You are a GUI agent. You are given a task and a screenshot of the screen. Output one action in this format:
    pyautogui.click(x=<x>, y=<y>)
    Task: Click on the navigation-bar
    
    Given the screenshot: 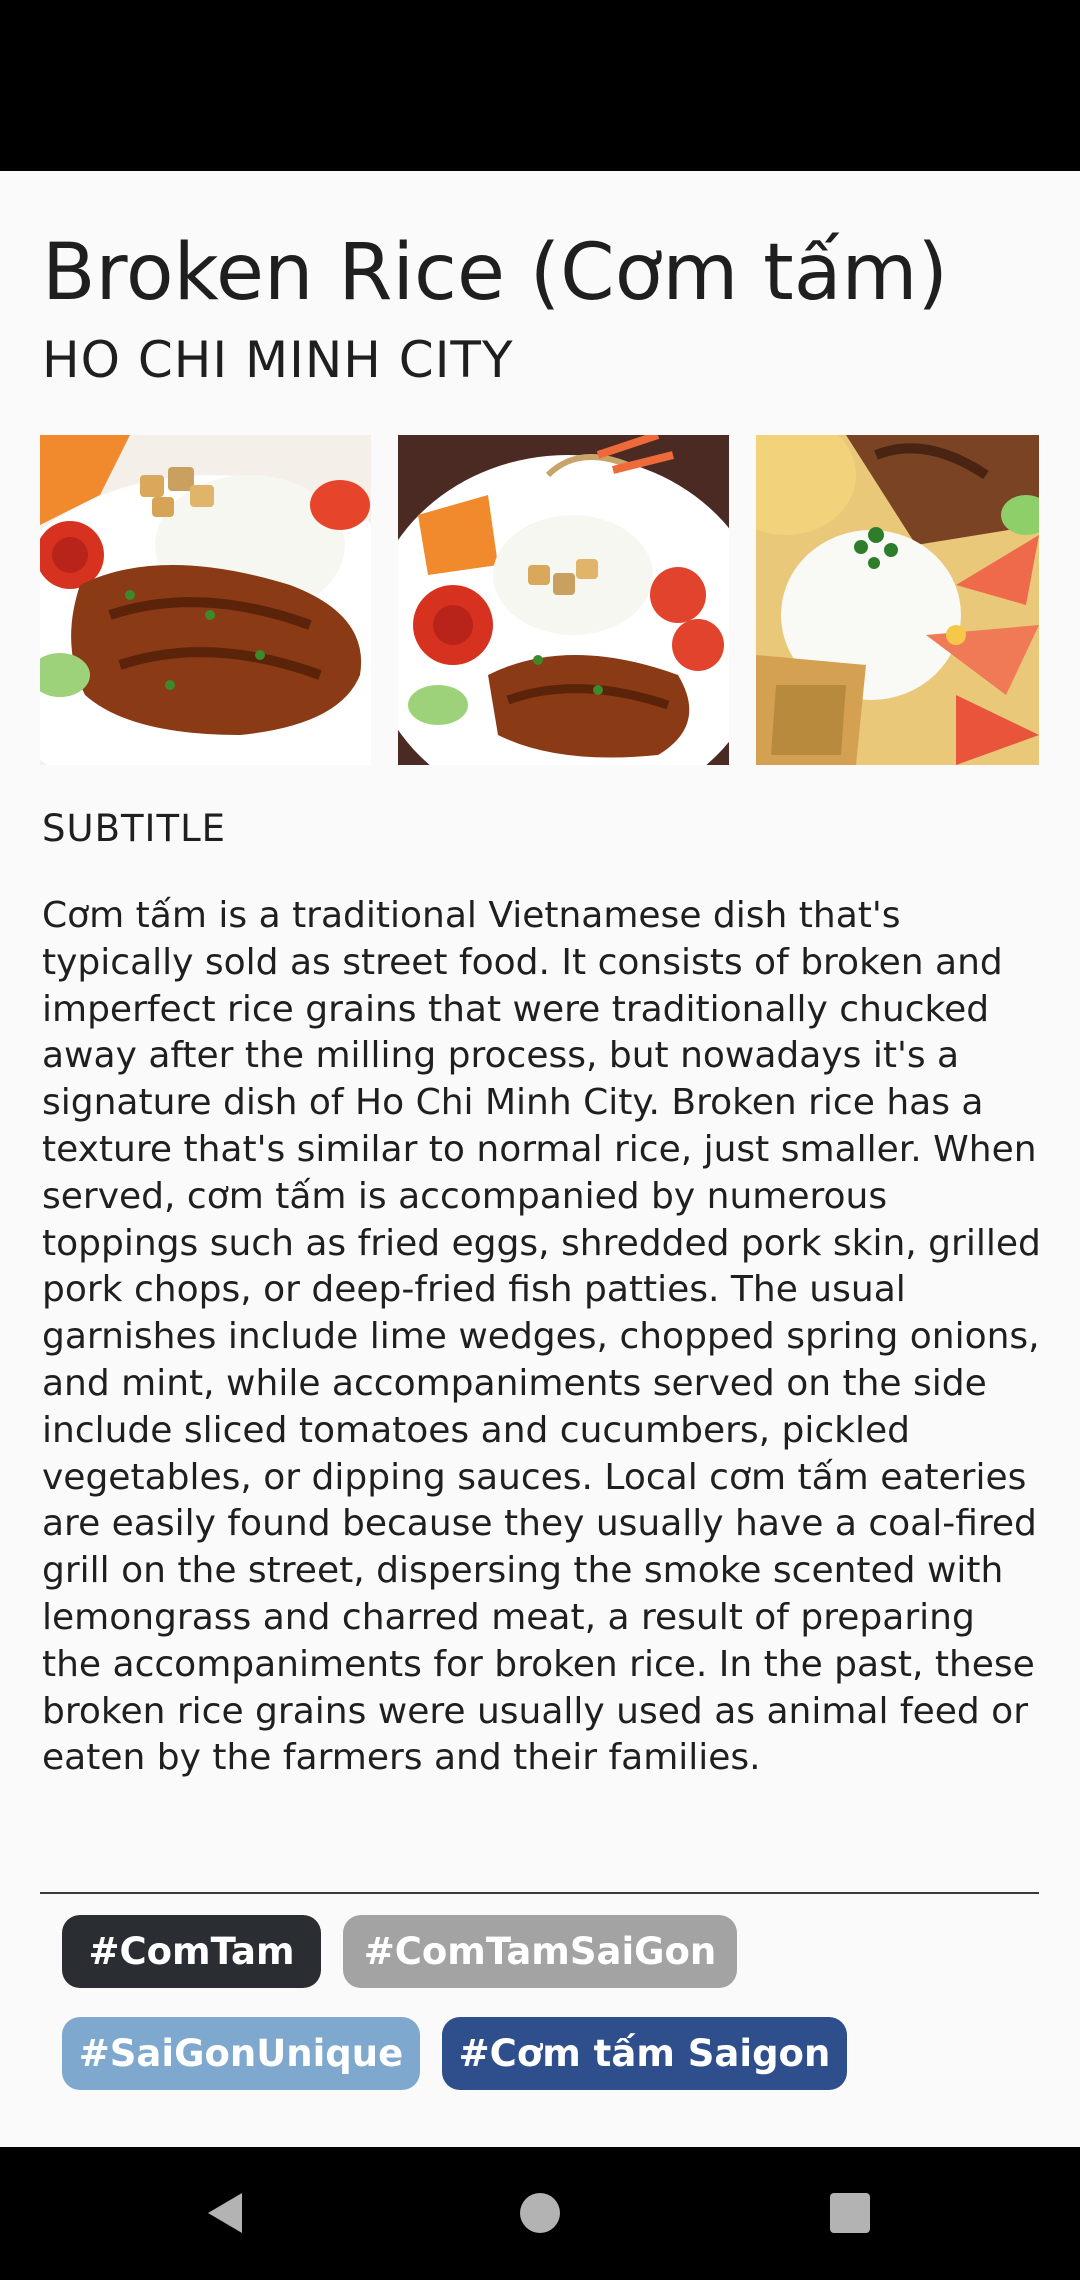 What is the action you would take?
    pyautogui.click(x=540, y=2213)
    